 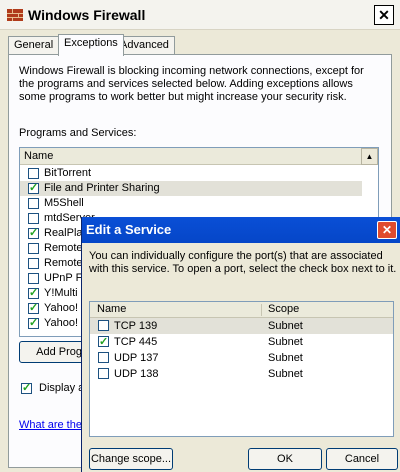 What do you see at coordinates (191, 203) in the screenshot?
I see `list-item: M5Shell` at bounding box center [191, 203].